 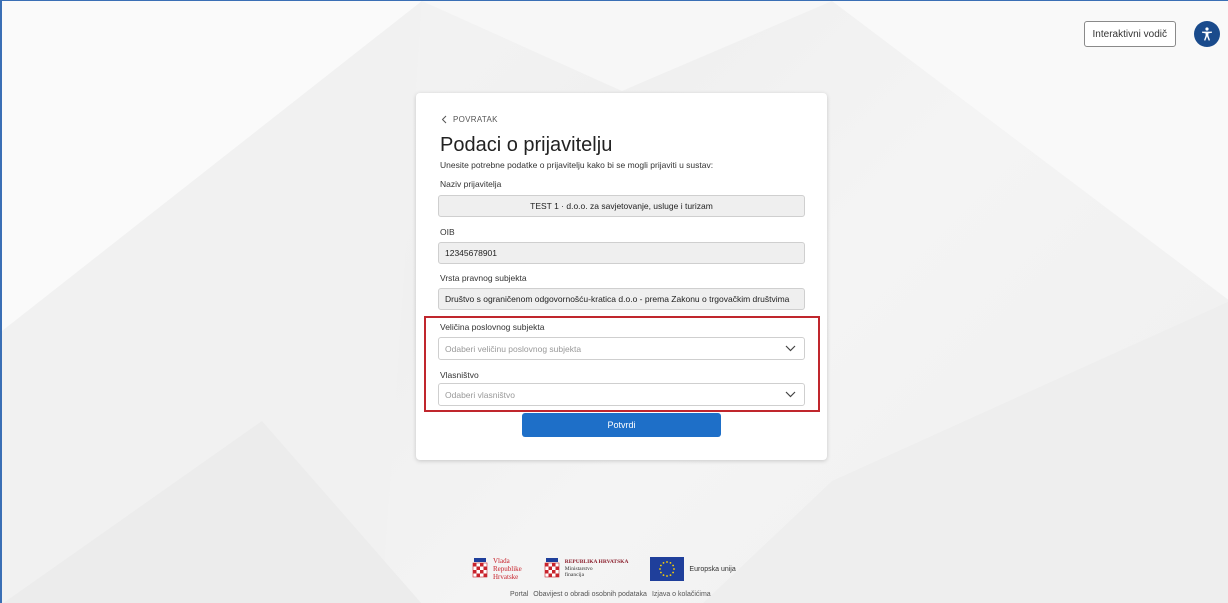 What do you see at coordinates (681, 594) in the screenshot?
I see `footer-link-cookies: Izjava o kolačićima` at bounding box center [681, 594].